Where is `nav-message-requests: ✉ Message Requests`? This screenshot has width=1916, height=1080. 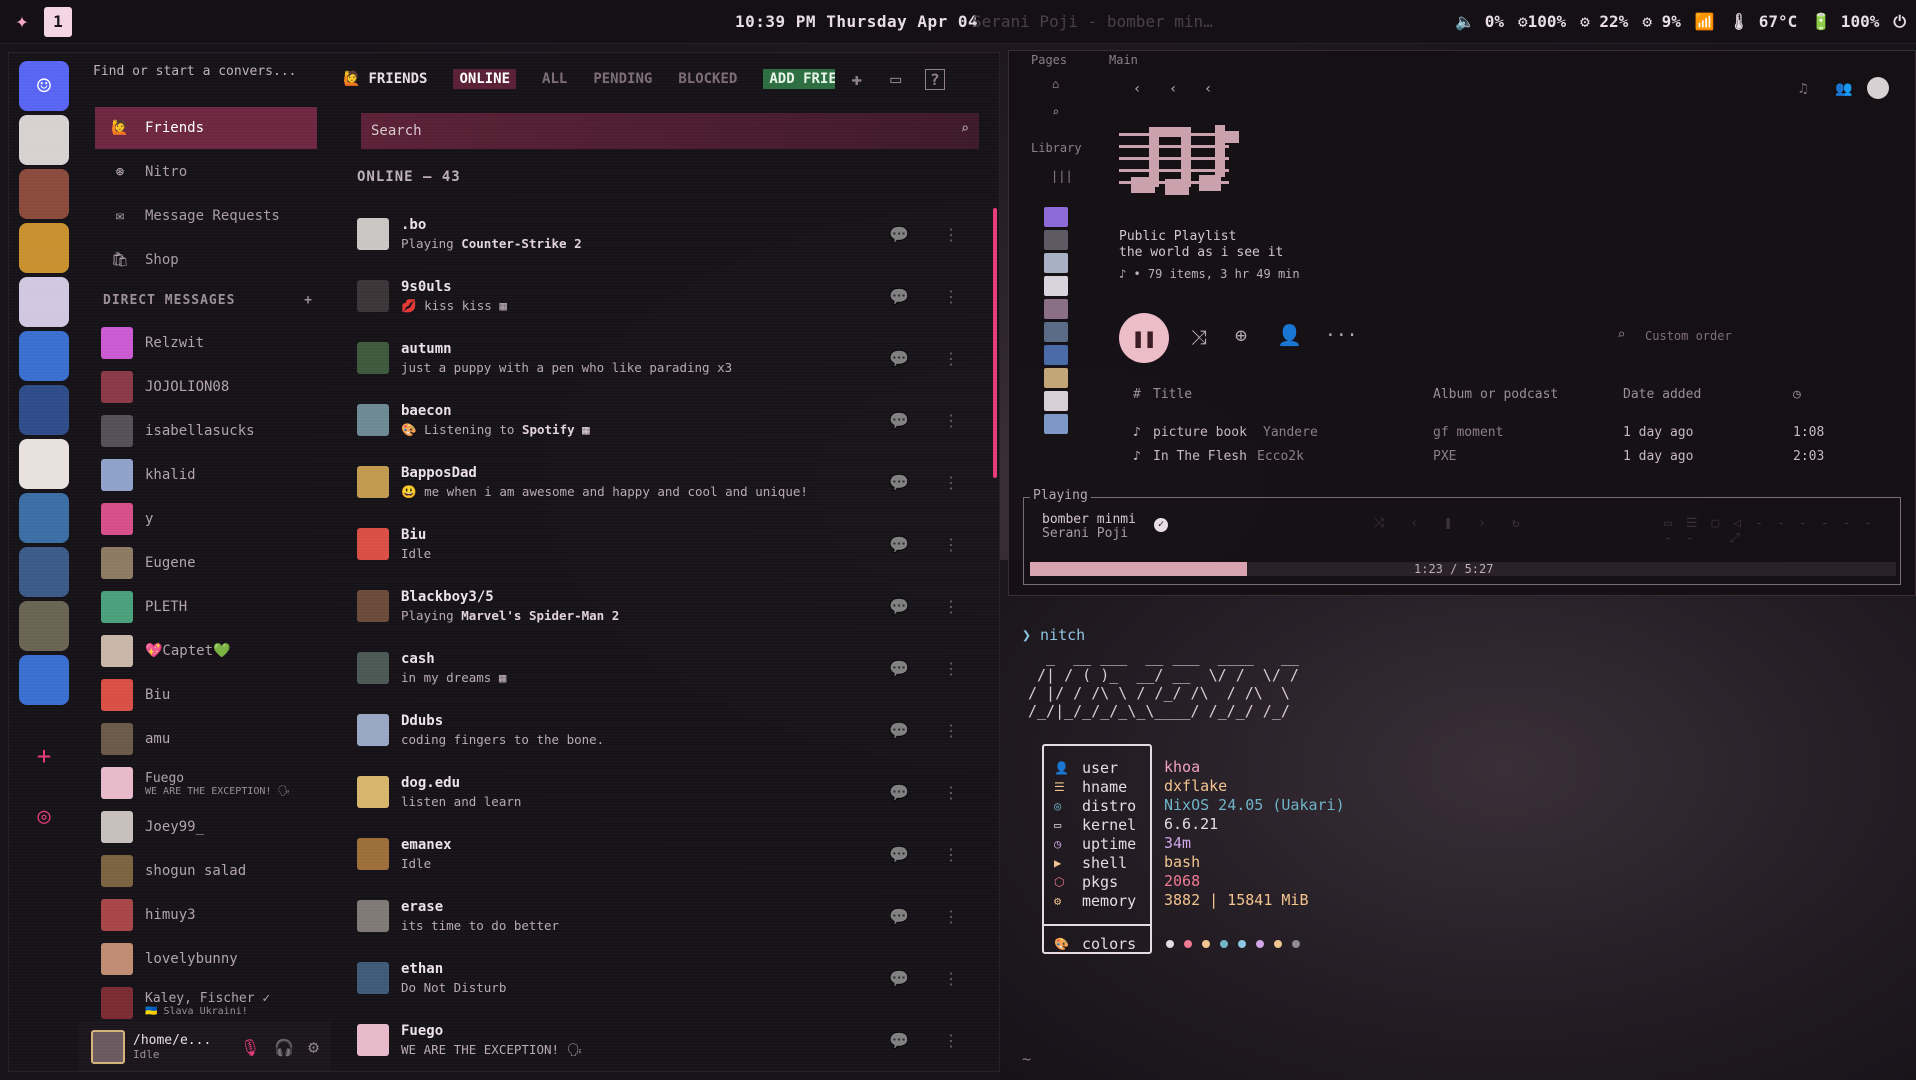
nav-message-requests: ✉ Message Requests is located at coordinates (206, 216).